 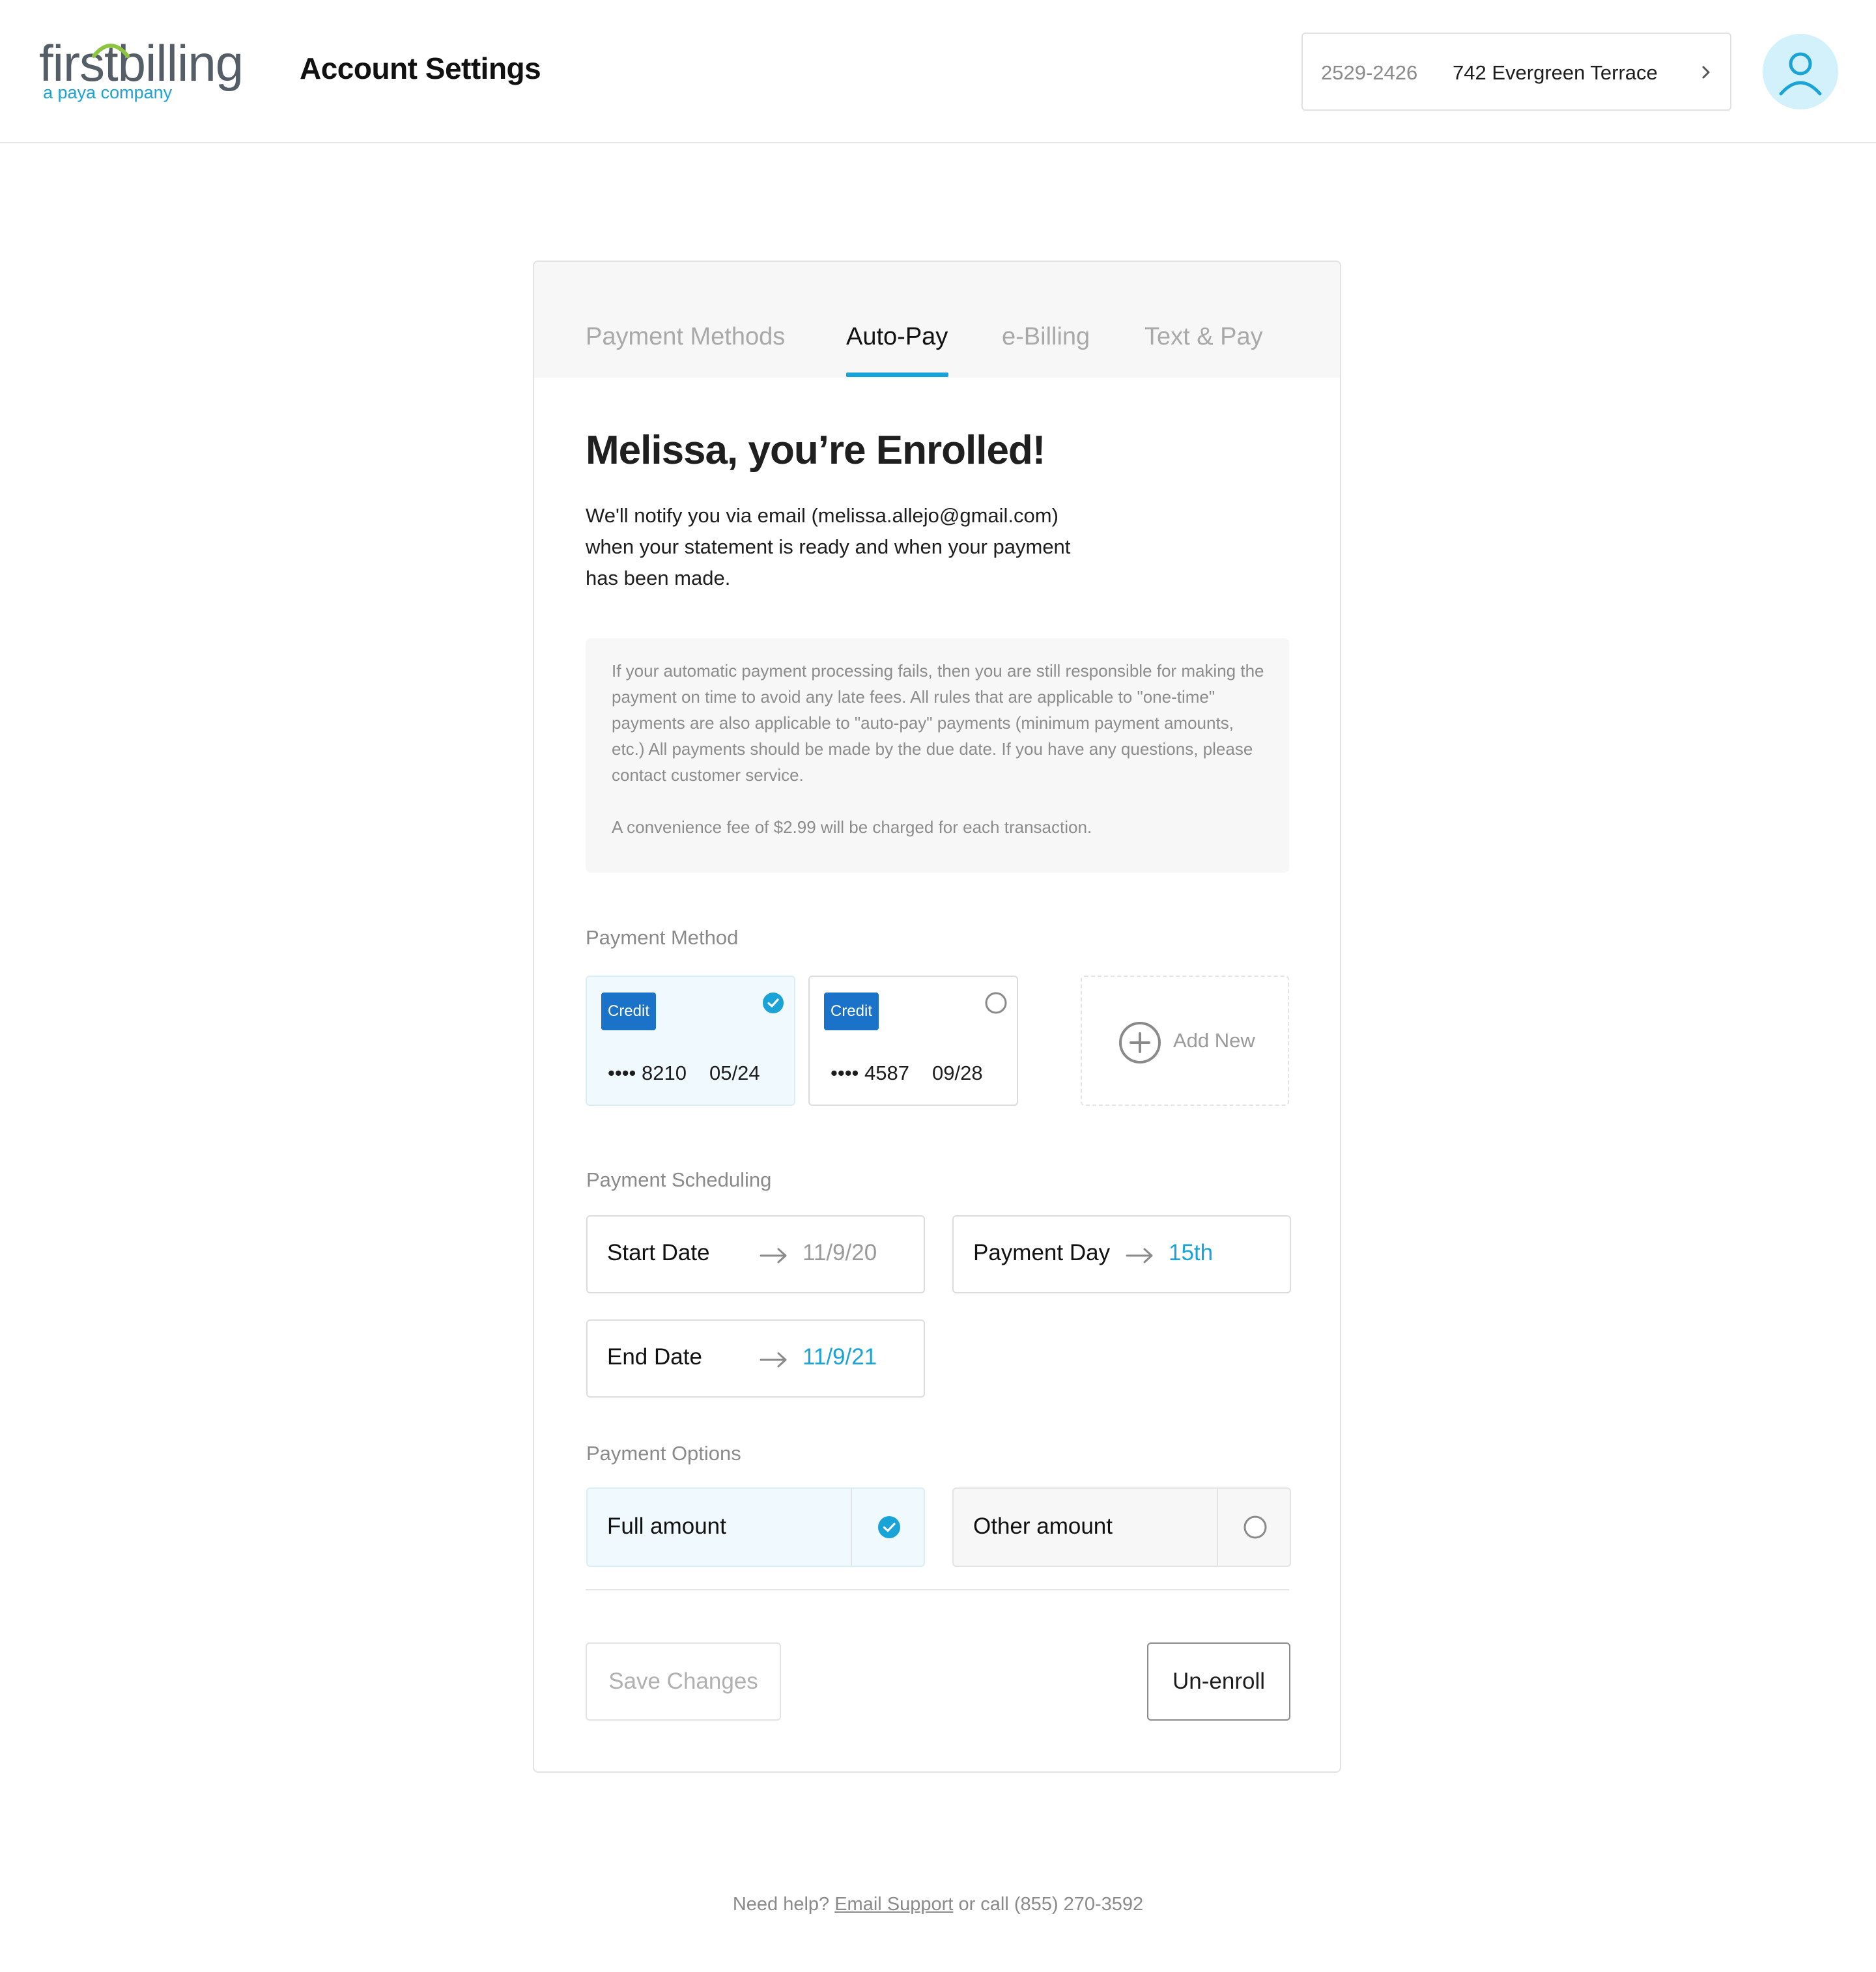 I want to click on payment-scheduling-label: Payment Scheduling, so click(x=679, y=1179).